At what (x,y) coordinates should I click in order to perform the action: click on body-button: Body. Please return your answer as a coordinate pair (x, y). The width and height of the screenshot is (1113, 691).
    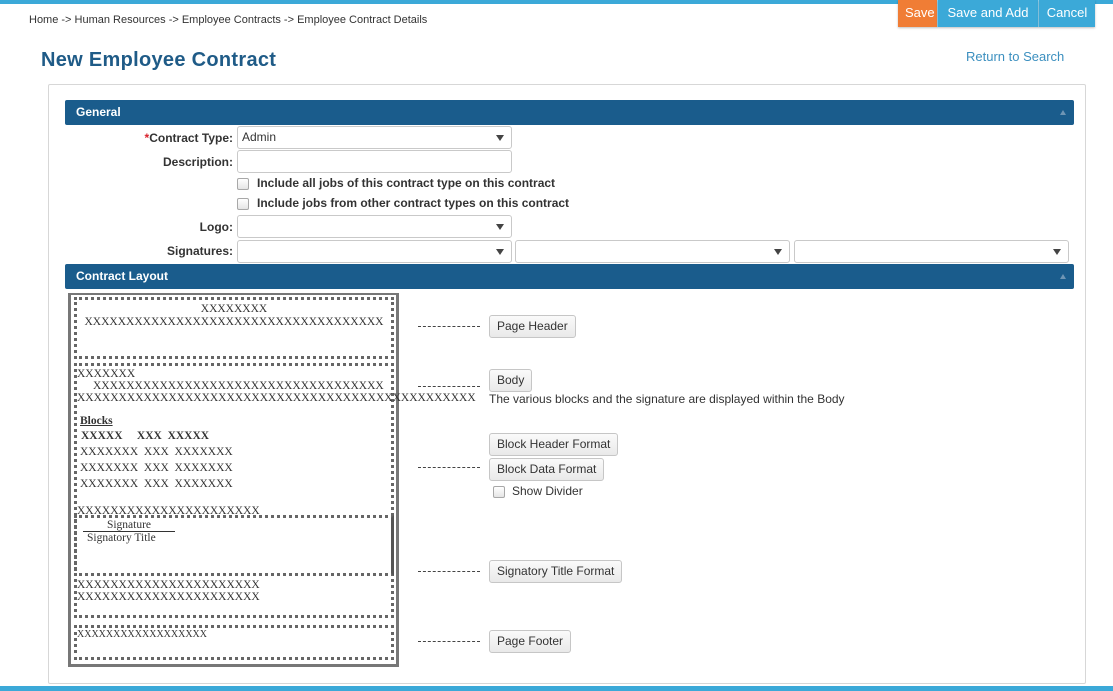
    Looking at the image, I should click on (511, 380).